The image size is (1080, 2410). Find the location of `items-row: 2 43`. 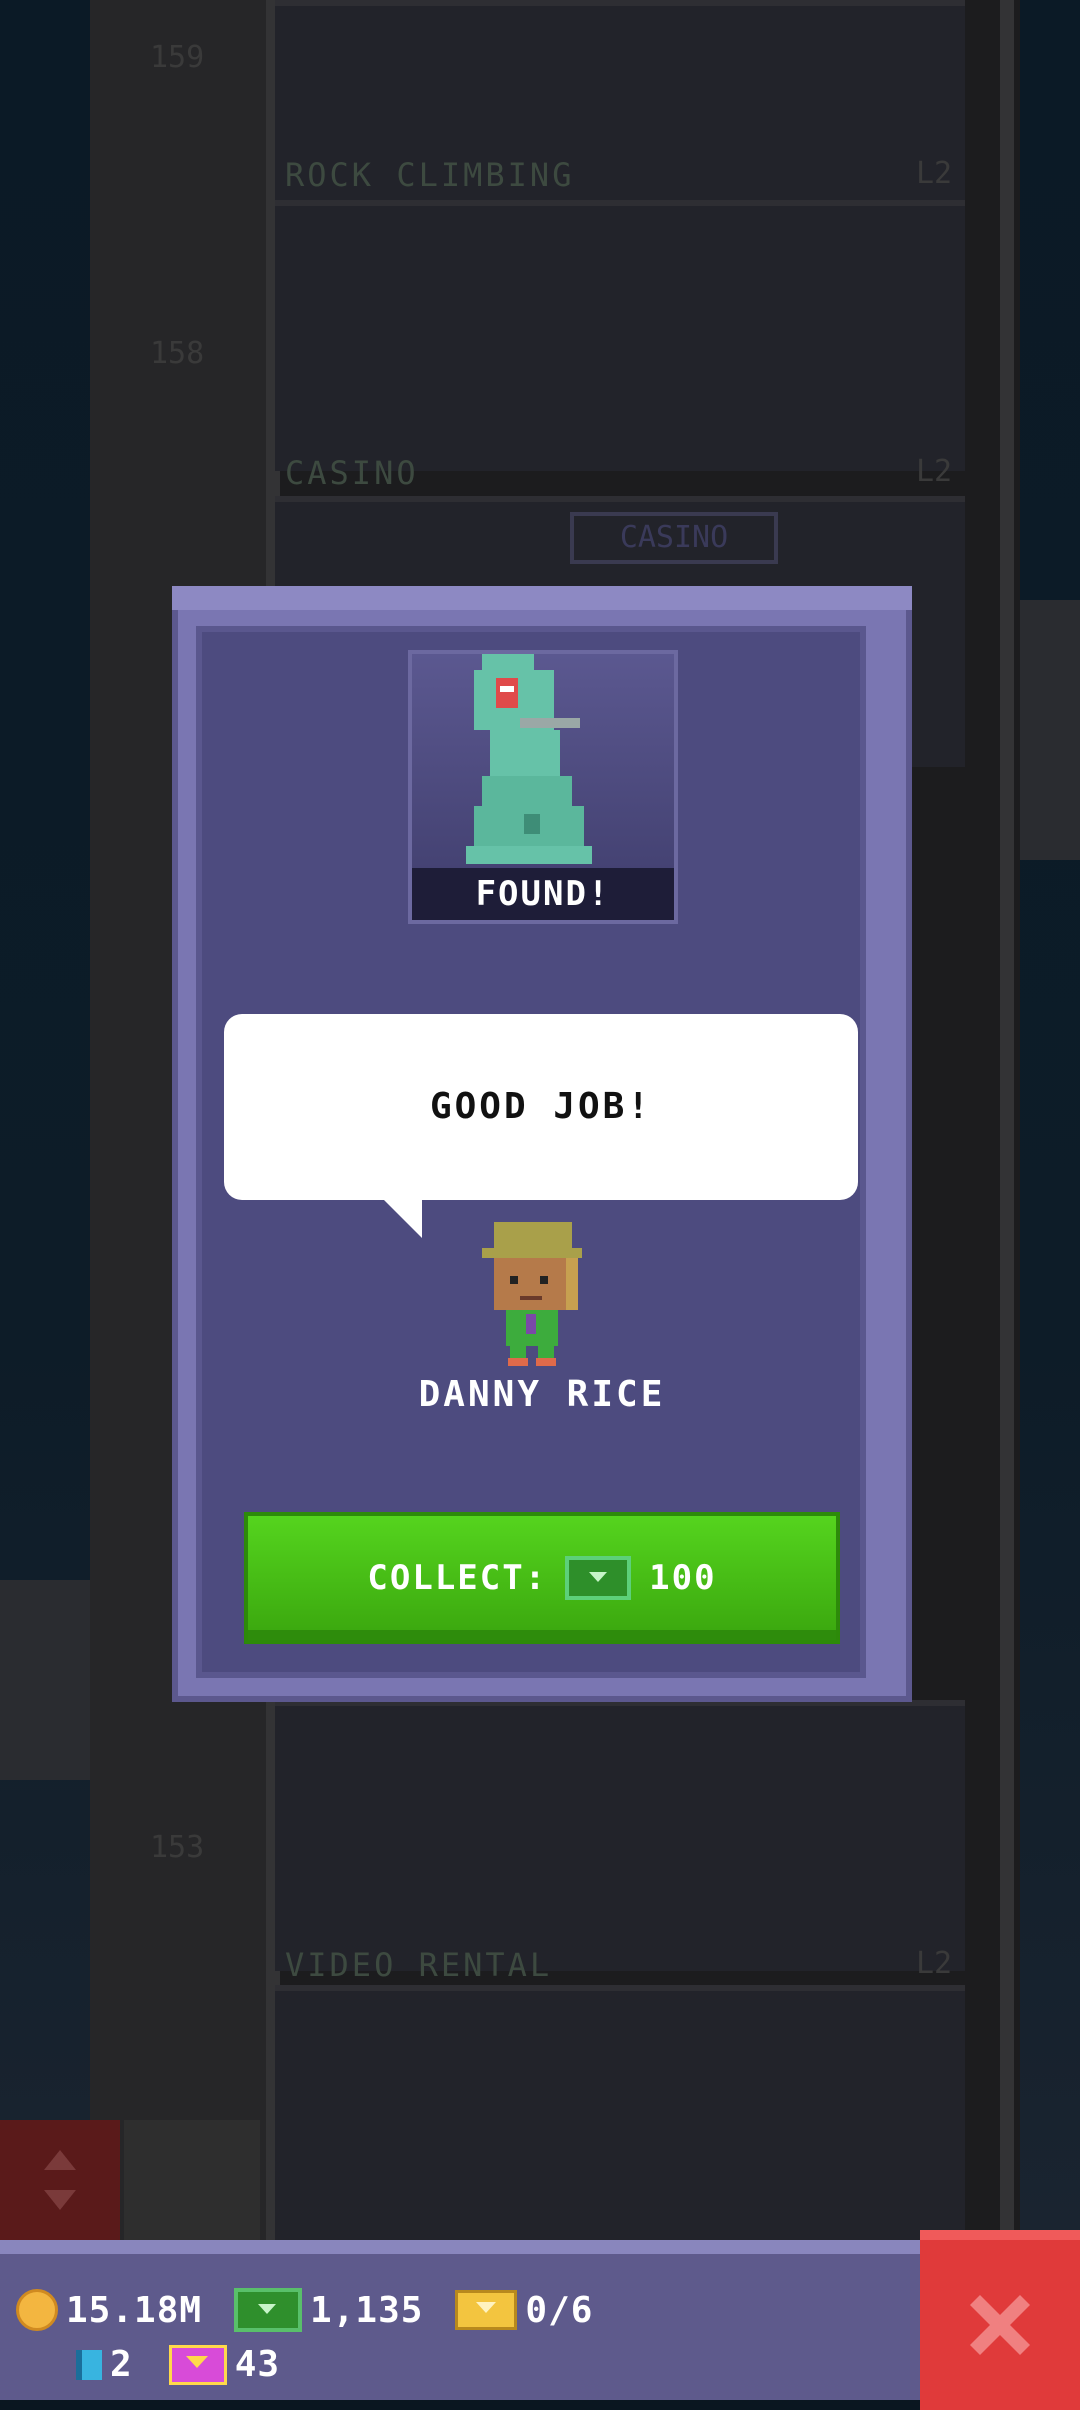

items-row: 2 43 is located at coordinates (178, 2364).